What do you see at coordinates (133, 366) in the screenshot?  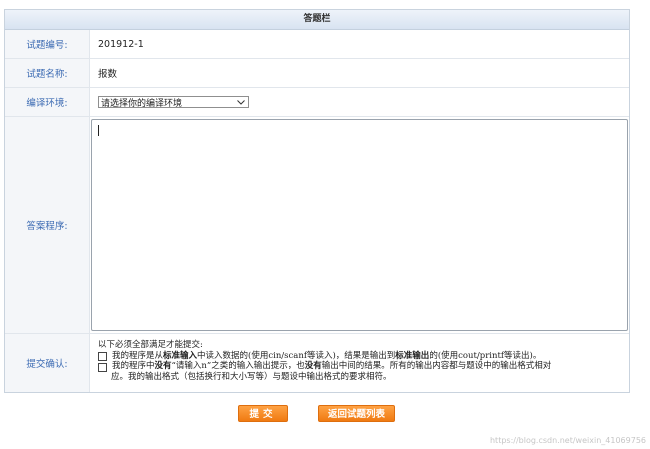 I see `confirm-item-2-text-a: 我的程序中` at bounding box center [133, 366].